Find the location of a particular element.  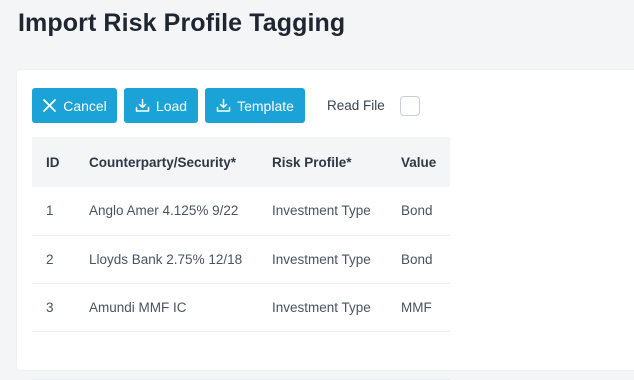

cell-id: 3 is located at coordinates (50, 307).